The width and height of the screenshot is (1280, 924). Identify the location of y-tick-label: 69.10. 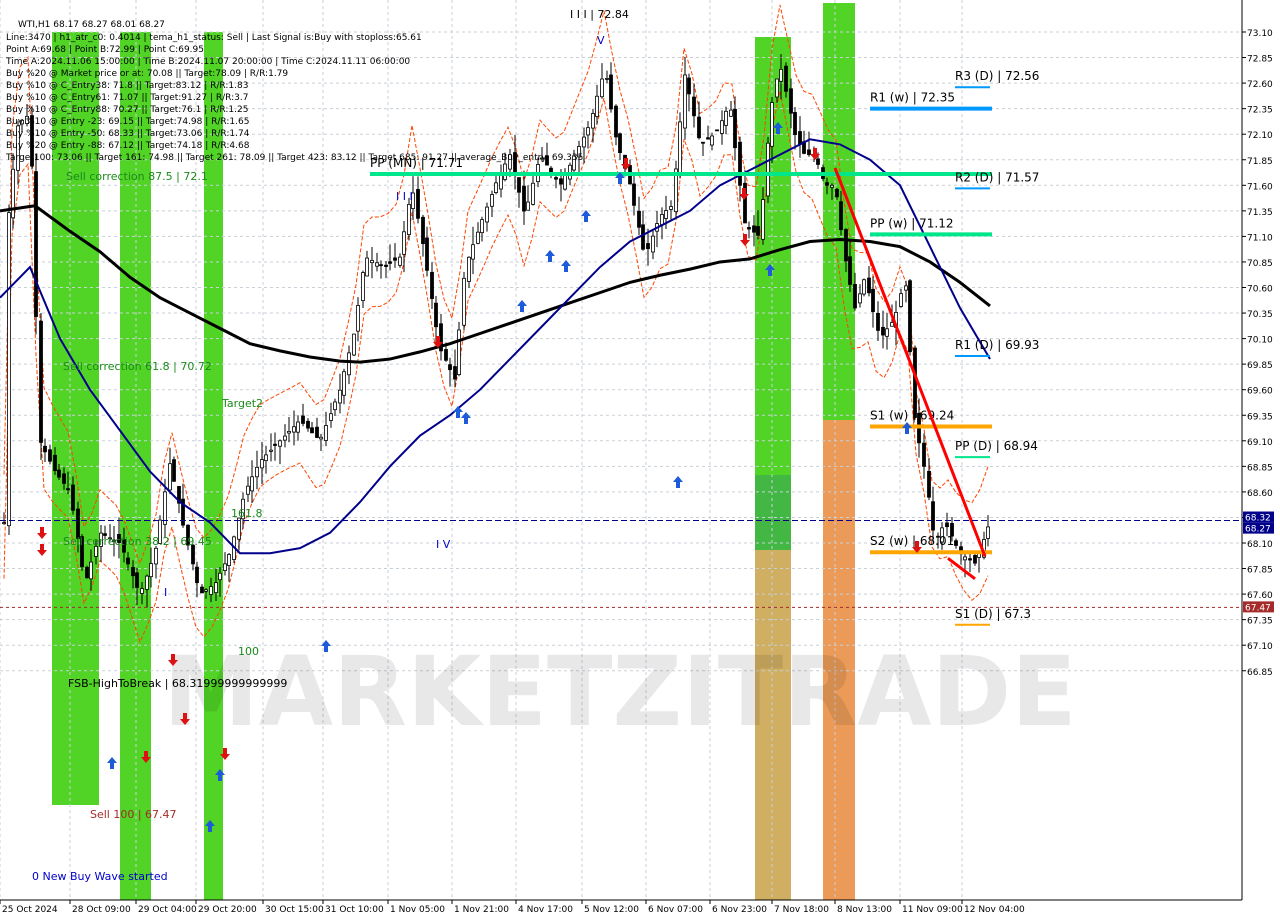
(1260, 443).